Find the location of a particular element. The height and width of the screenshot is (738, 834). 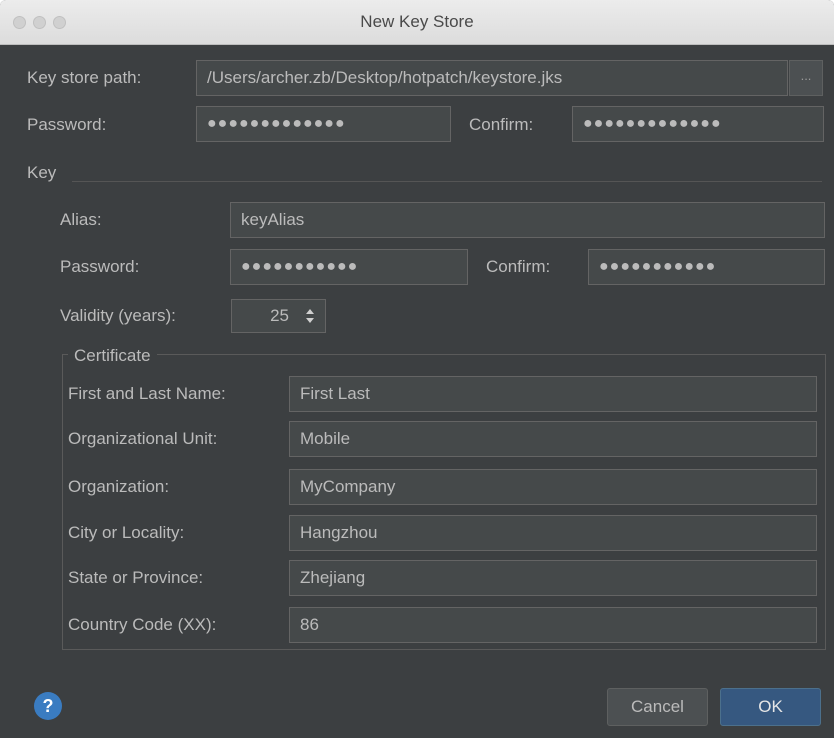

keystore-path-label: Key store path: is located at coordinates (84, 77).